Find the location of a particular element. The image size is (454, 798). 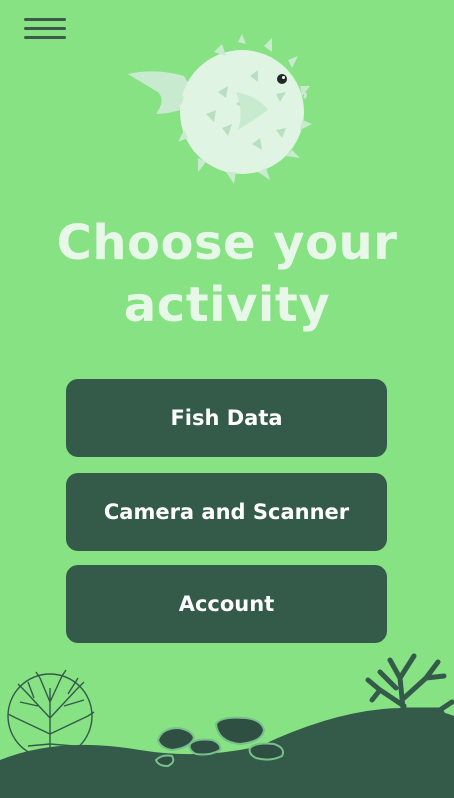

camera-and-scanner-button: Camera and Scanner is located at coordinates (226, 512).